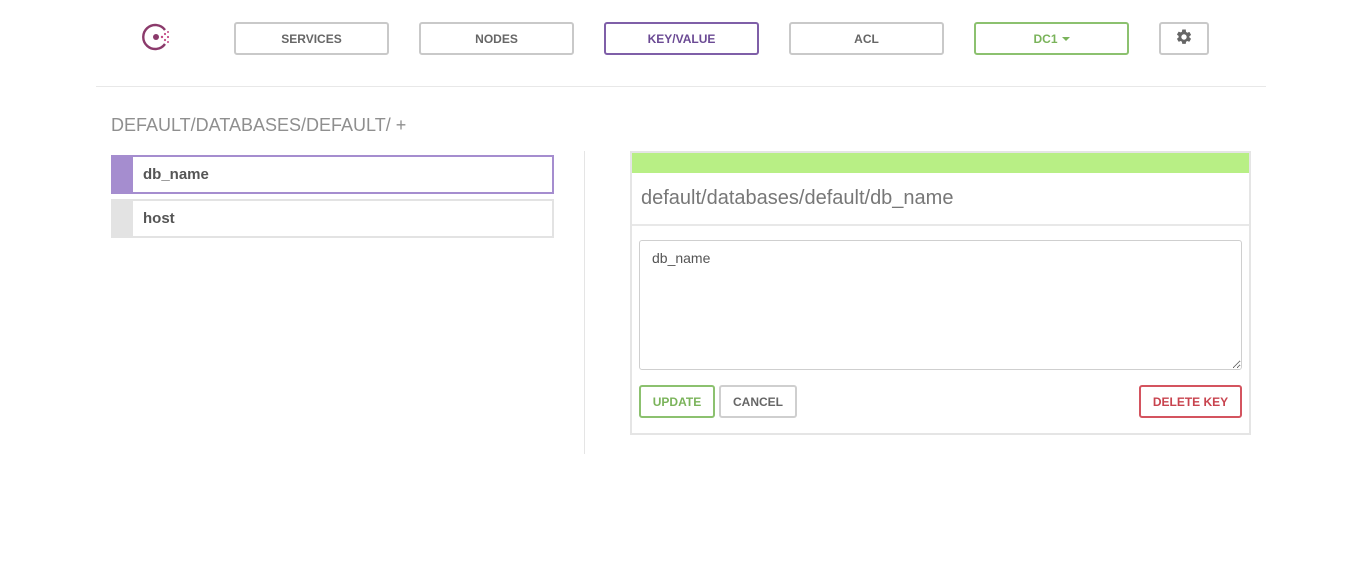  Describe the element at coordinates (496, 38) in the screenshot. I see `nav-nodes-button: NODES` at that location.